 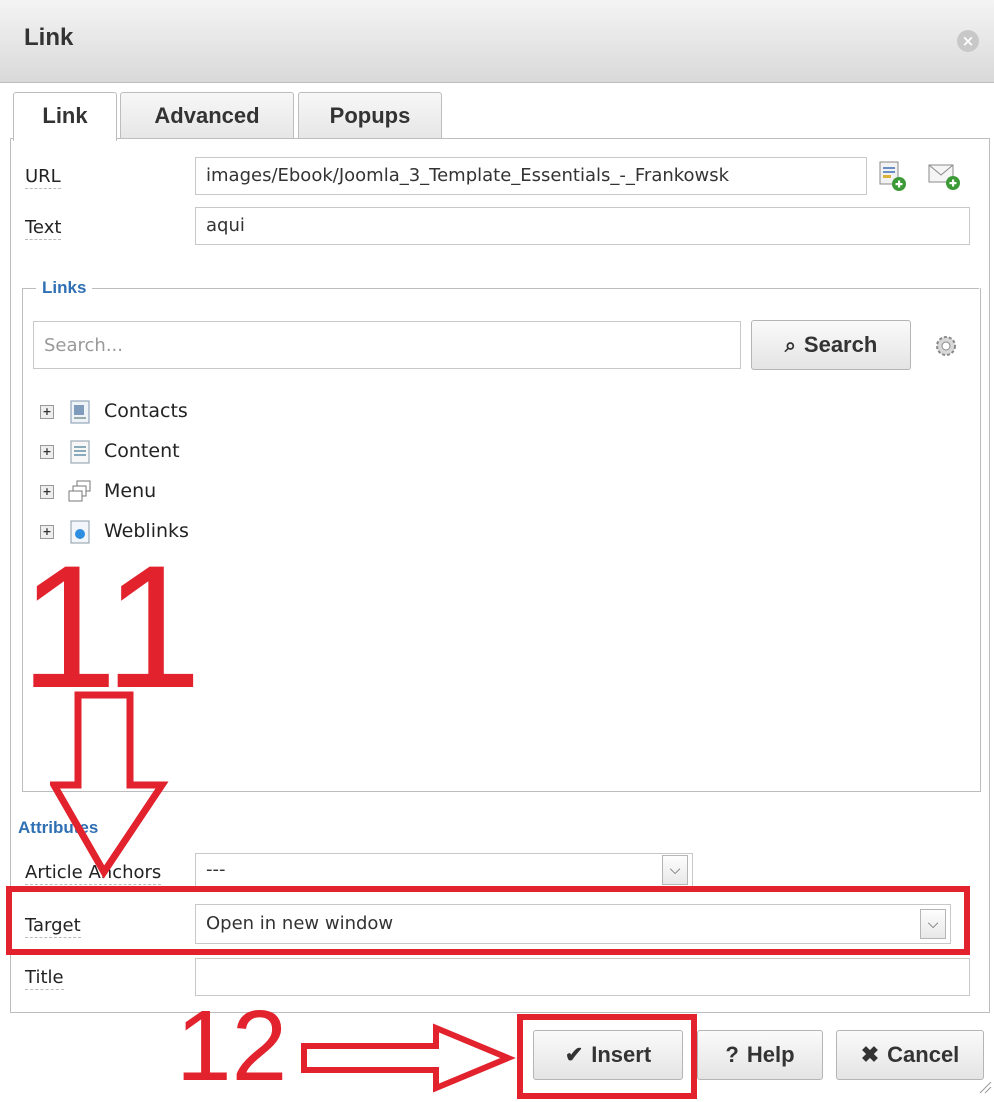 What do you see at coordinates (408, 1058) in the screenshot?
I see `annotation-arrow-right` at bounding box center [408, 1058].